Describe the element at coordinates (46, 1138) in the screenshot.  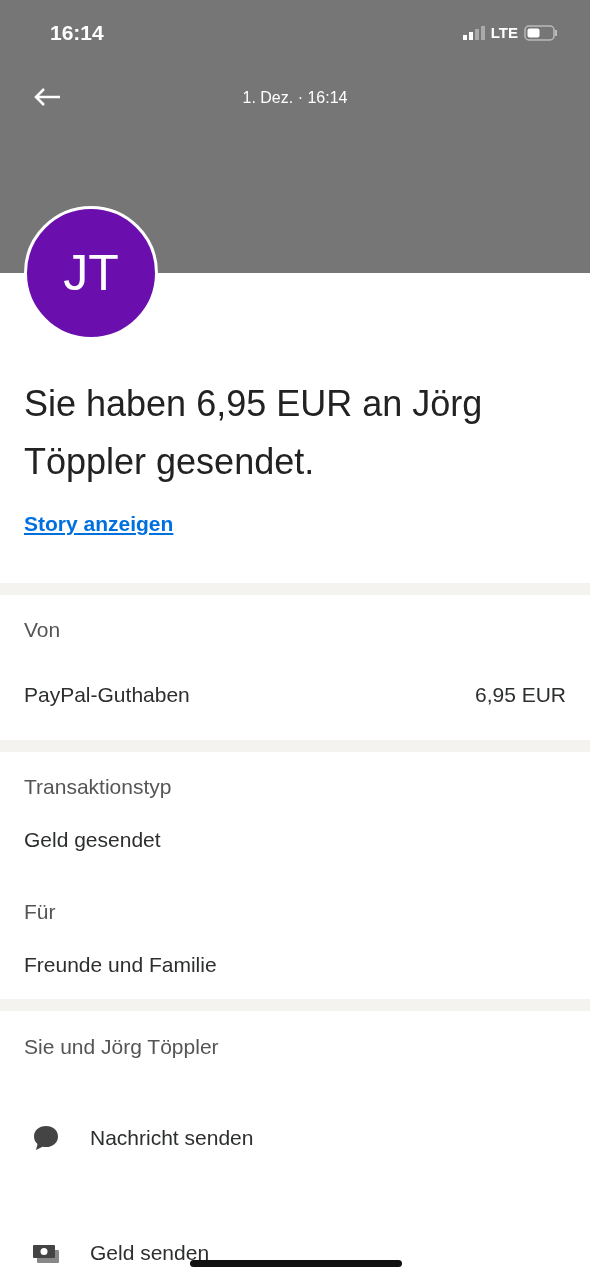
I see `chat-bubble-icon` at that location.